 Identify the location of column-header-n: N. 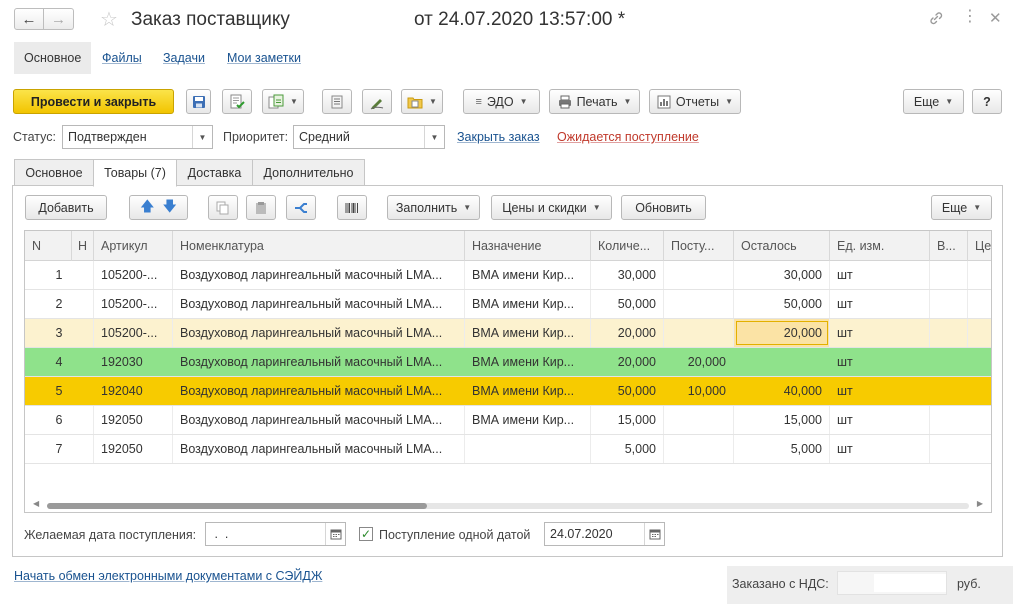
(48, 246).